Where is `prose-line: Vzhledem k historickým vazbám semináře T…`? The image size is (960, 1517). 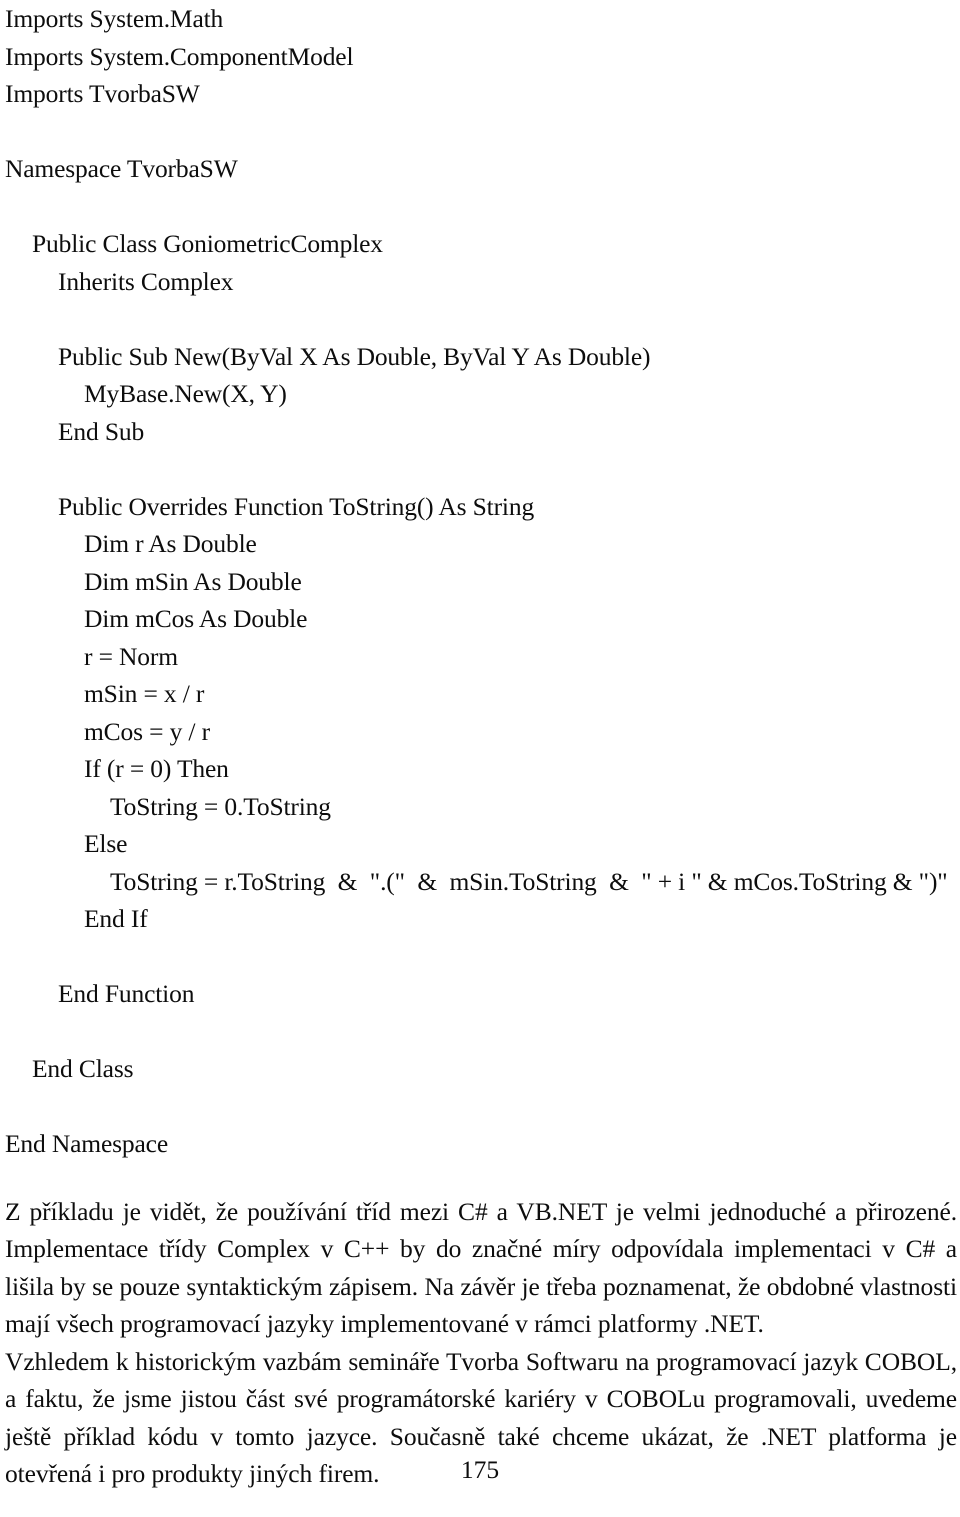 prose-line: Vzhledem k historickým vazbám semináře T… is located at coordinates (481, 1361).